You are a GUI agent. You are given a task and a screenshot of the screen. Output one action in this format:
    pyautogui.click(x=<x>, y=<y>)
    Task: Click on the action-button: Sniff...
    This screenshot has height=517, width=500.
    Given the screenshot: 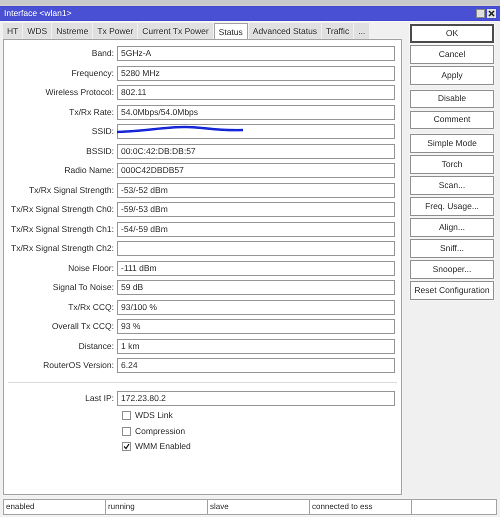 What is the action you would take?
    pyautogui.click(x=452, y=248)
    